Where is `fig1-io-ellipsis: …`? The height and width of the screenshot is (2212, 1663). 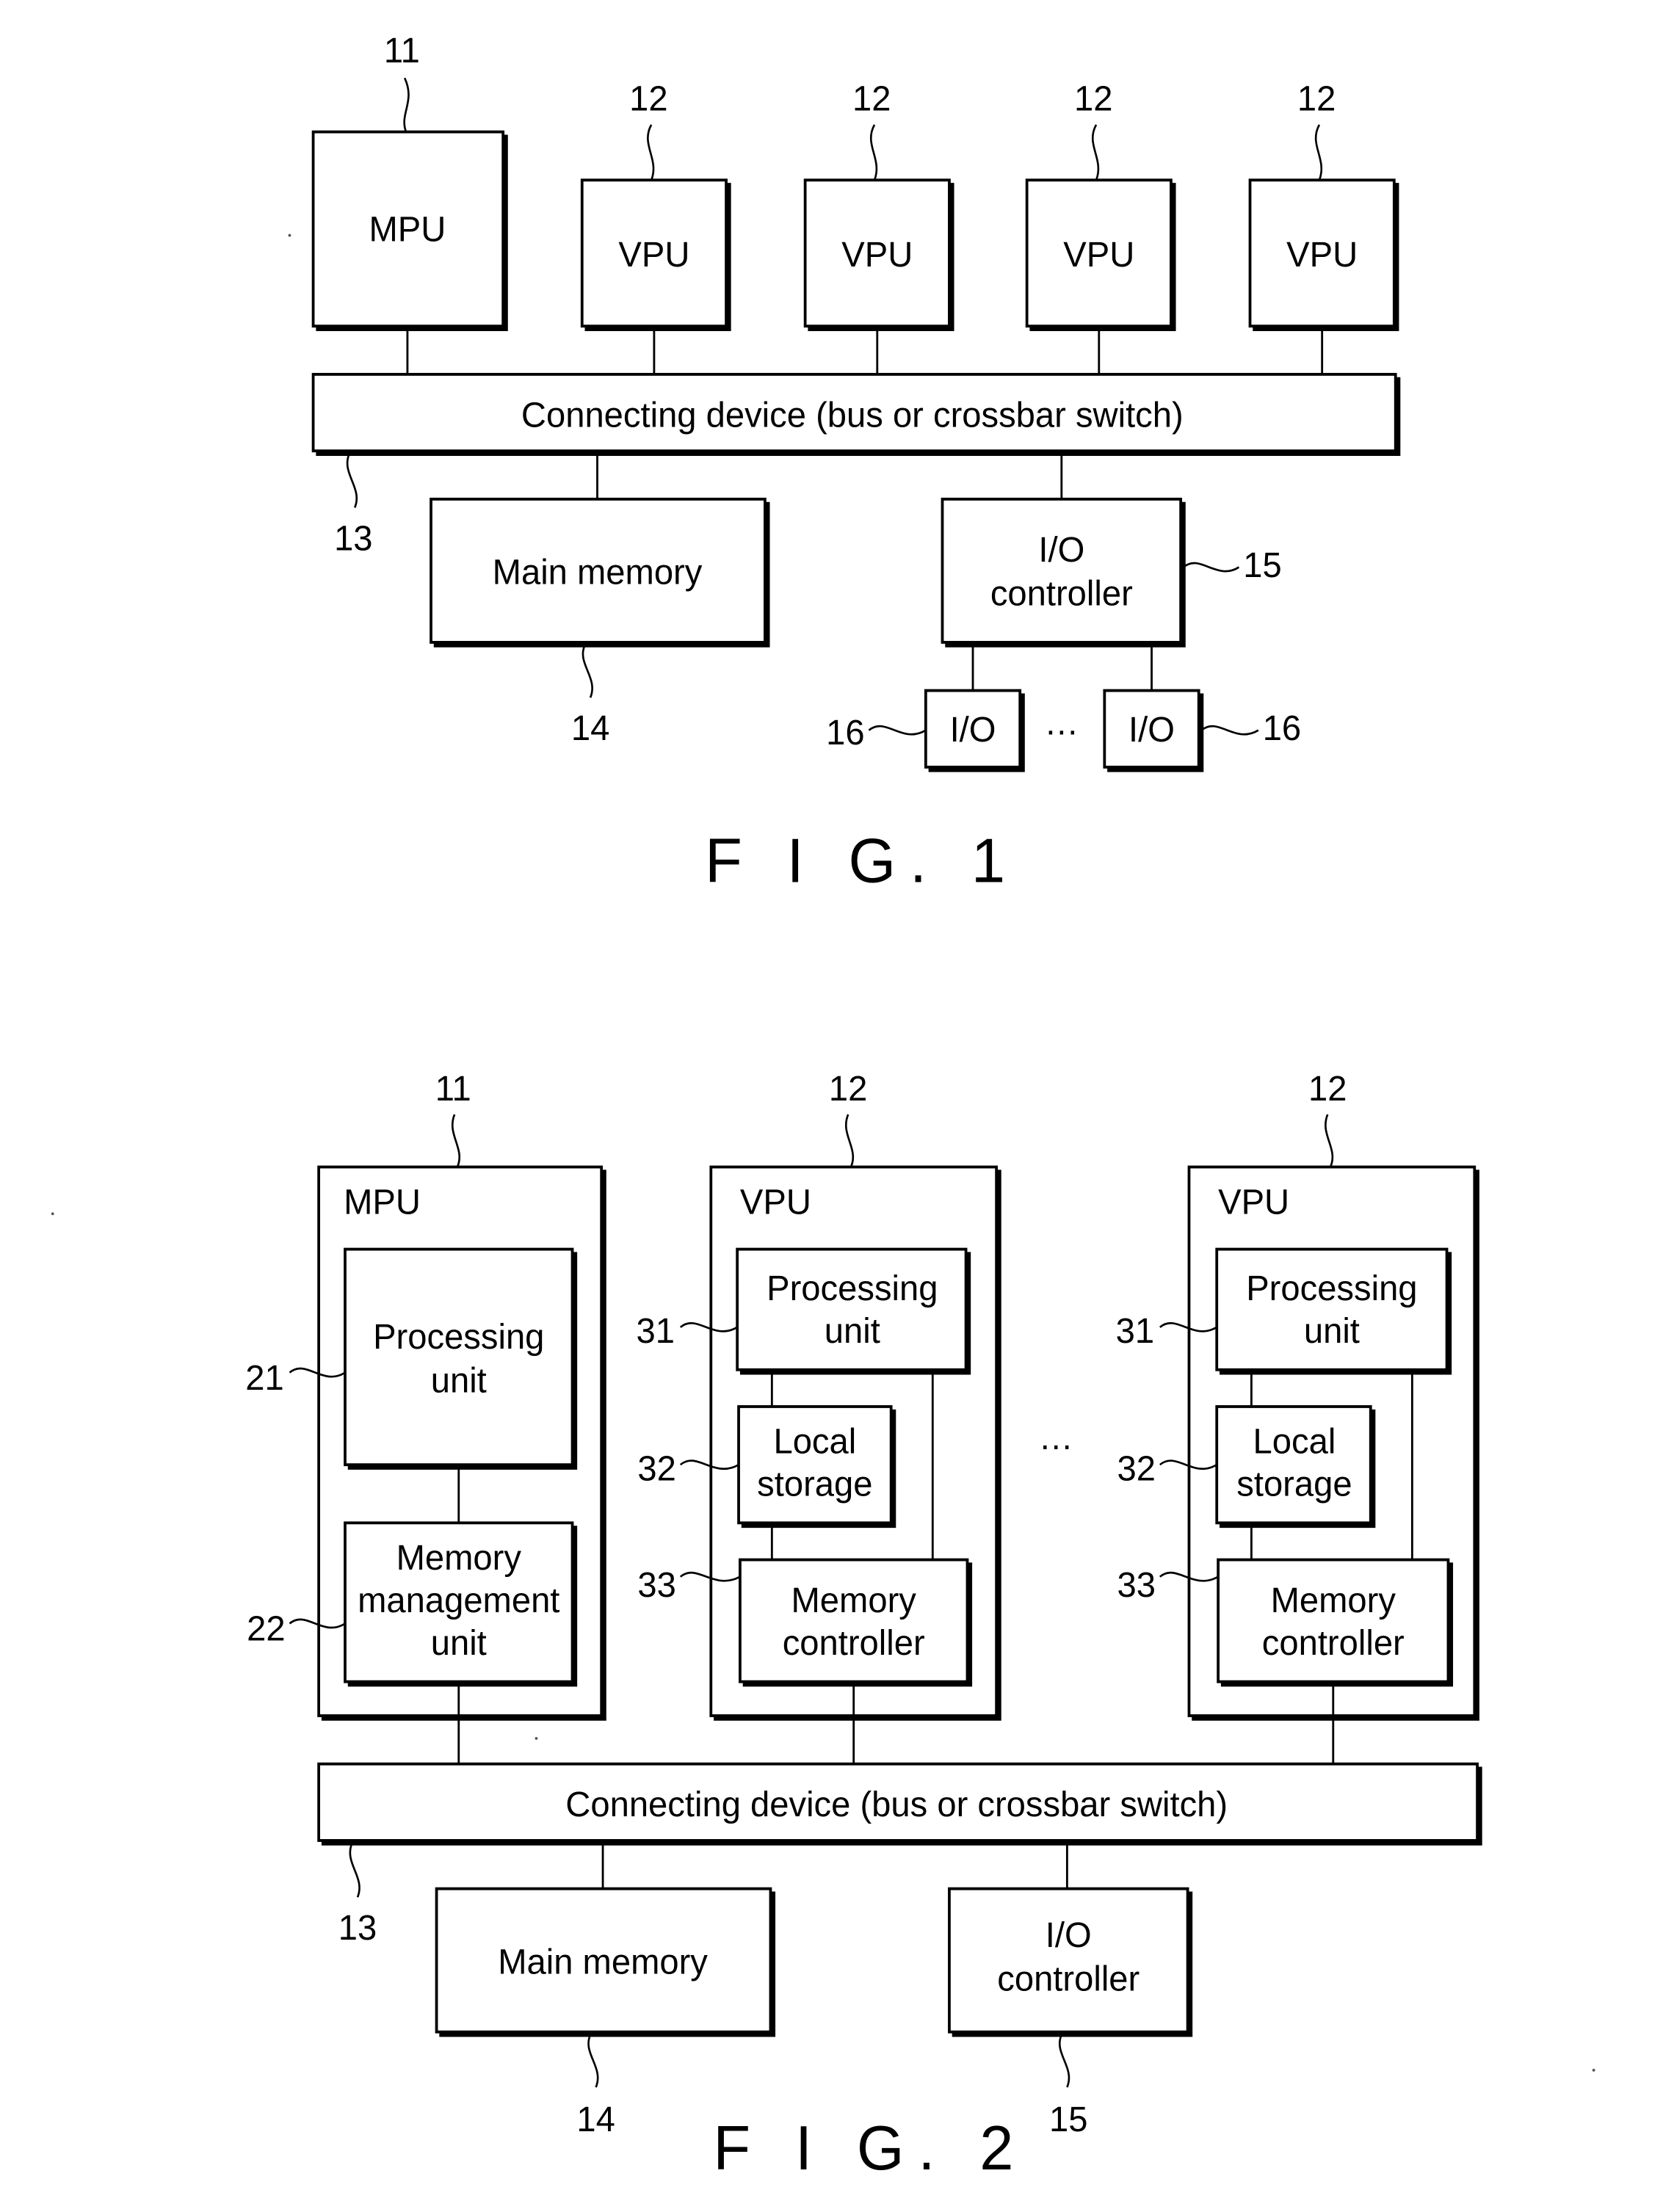 fig1-io-ellipsis: … is located at coordinates (1061, 723).